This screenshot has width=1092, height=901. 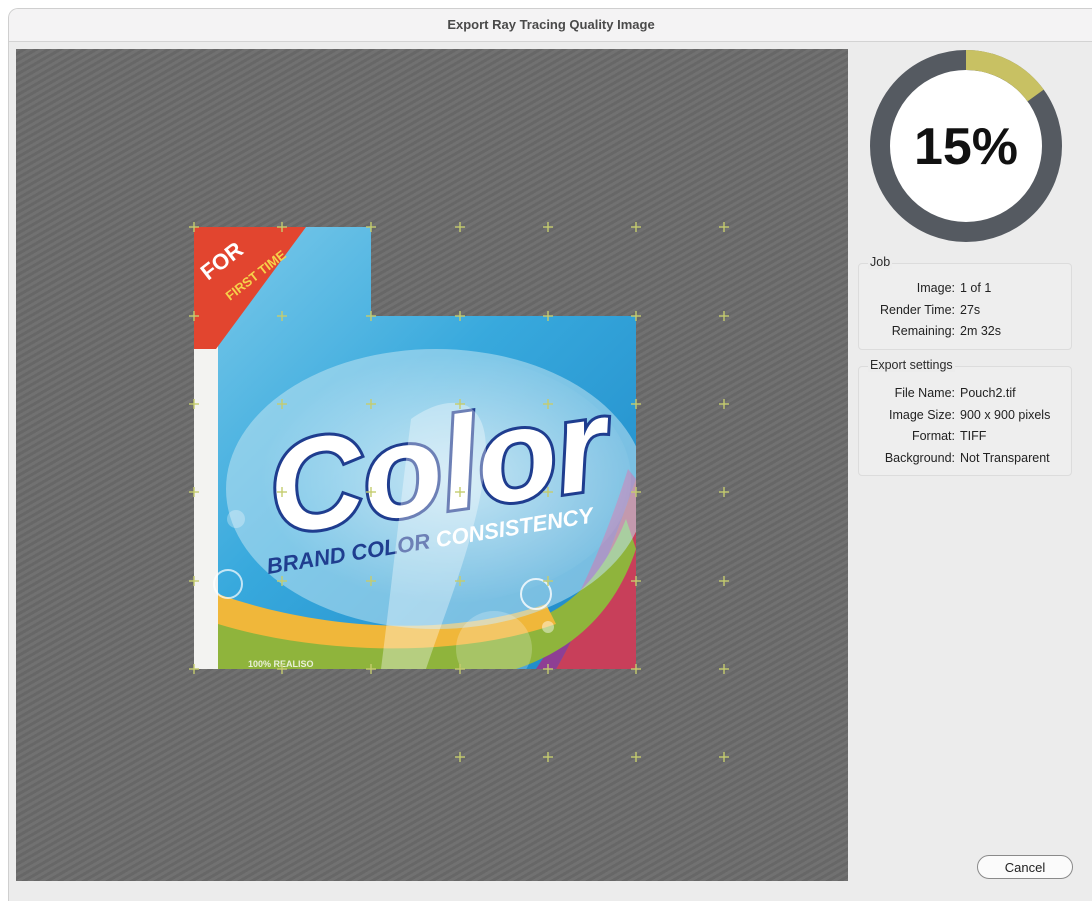 What do you see at coordinates (921, 414) in the screenshot?
I see `image-size-label: Image Size:` at bounding box center [921, 414].